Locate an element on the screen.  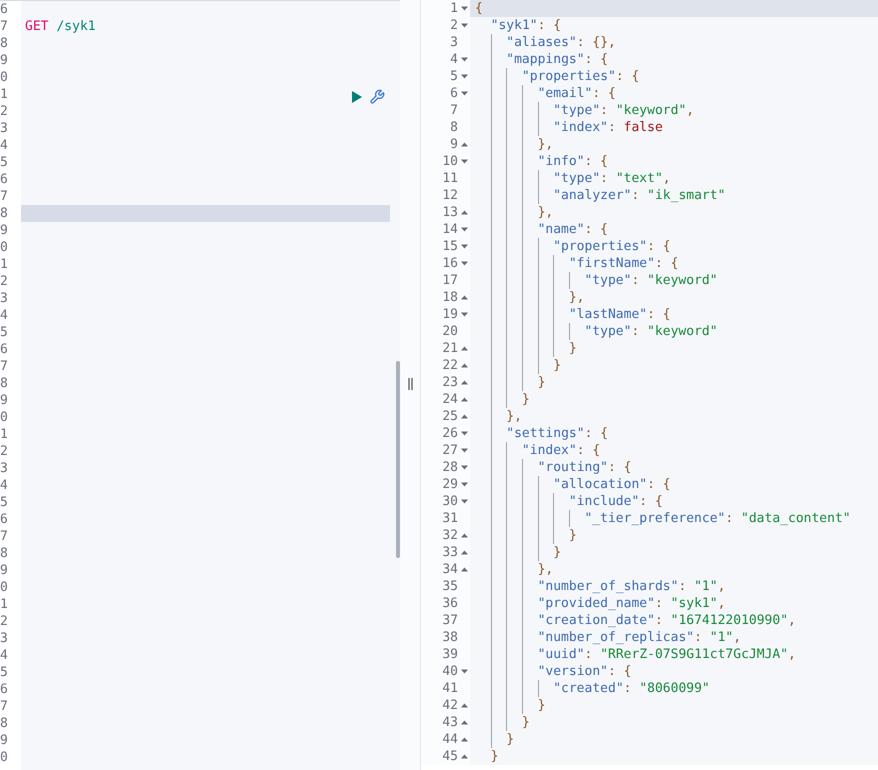
code-line: "index": false is located at coordinates (608, 127).